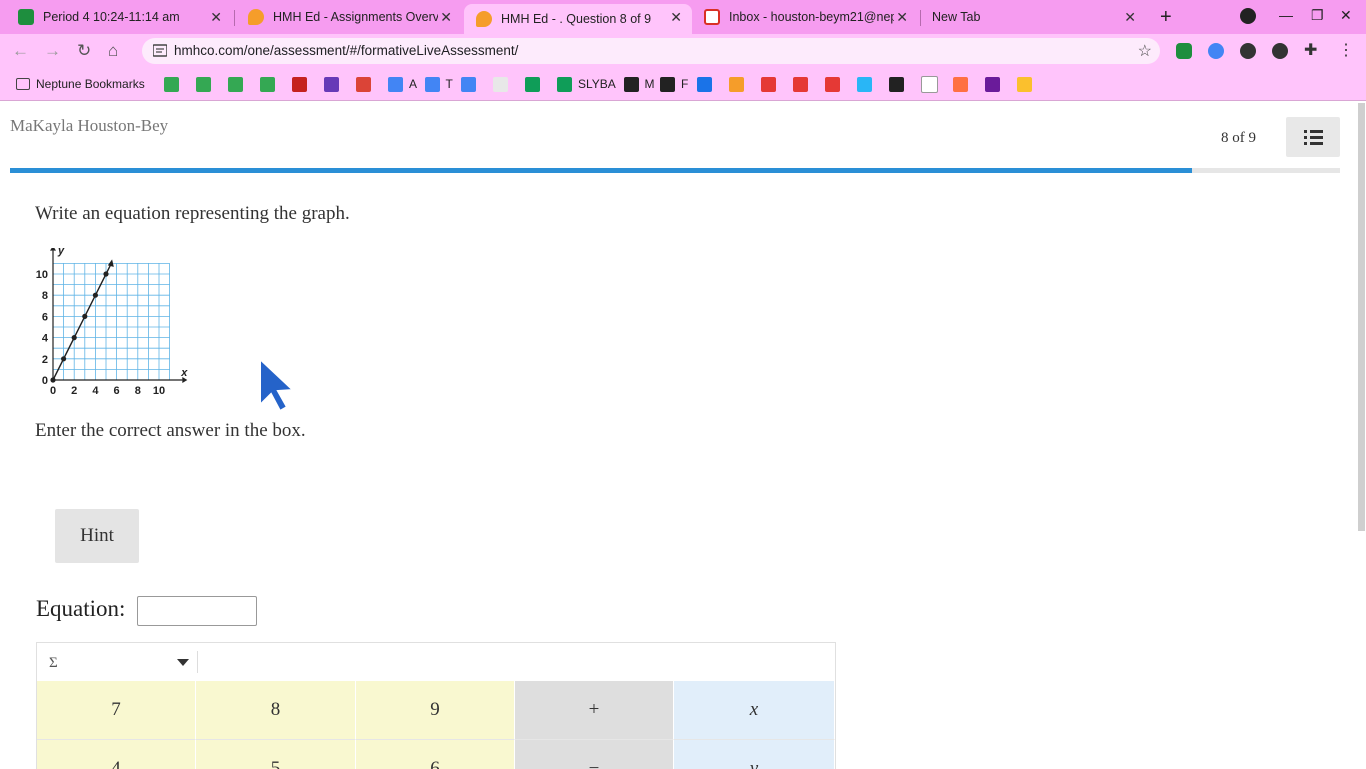  What do you see at coordinates (1248, 16) in the screenshot?
I see `tab-search-icon` at bounding box center [1248, 16].